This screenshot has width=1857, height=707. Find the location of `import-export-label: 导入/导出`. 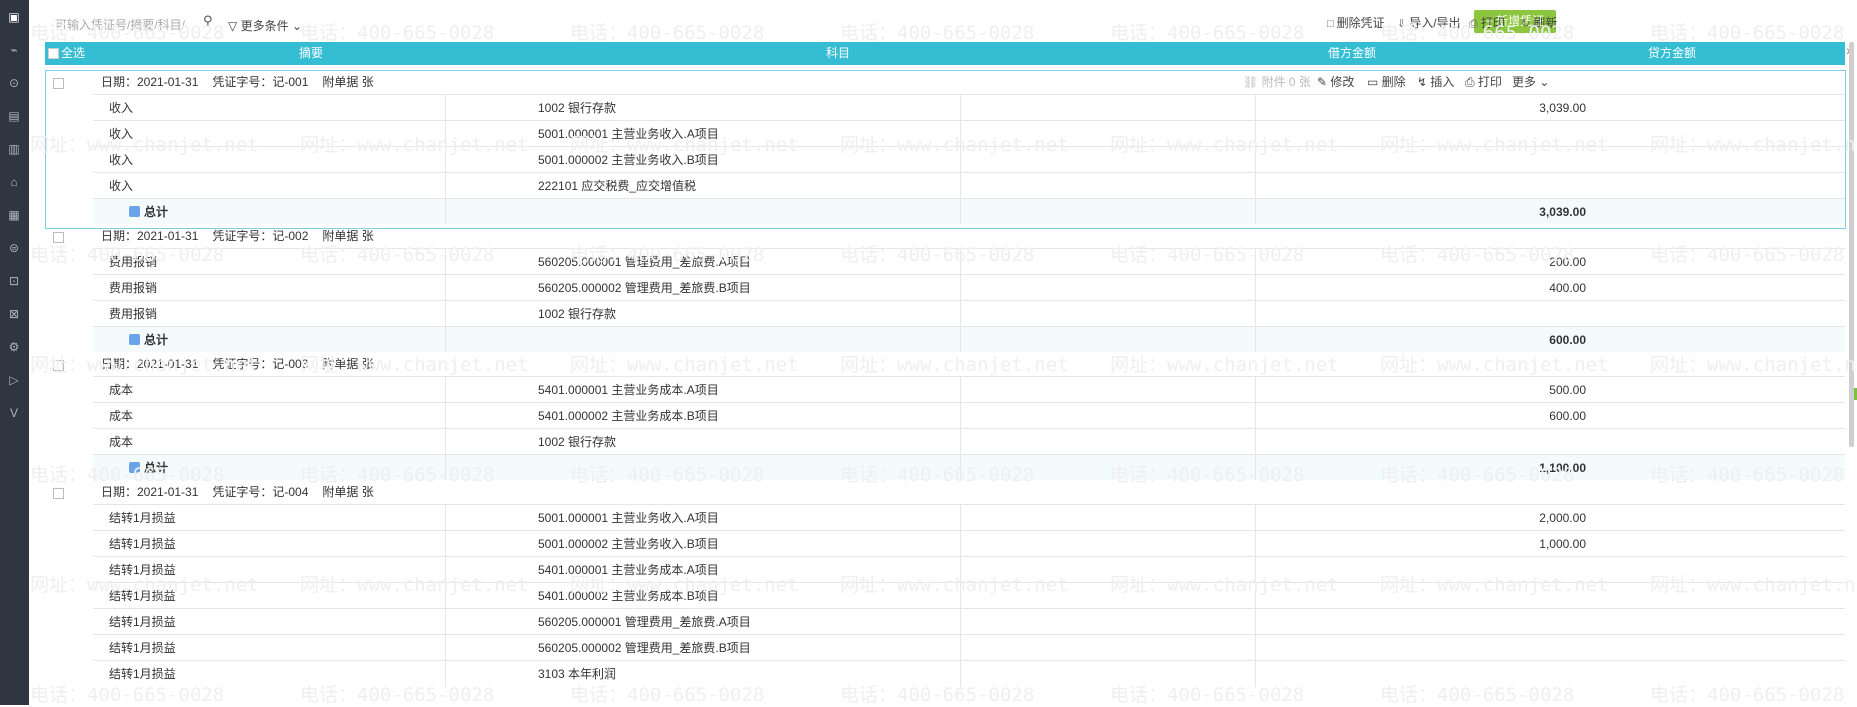

import-export-label: 导入/导出 is located at coordinates (1435, 23).